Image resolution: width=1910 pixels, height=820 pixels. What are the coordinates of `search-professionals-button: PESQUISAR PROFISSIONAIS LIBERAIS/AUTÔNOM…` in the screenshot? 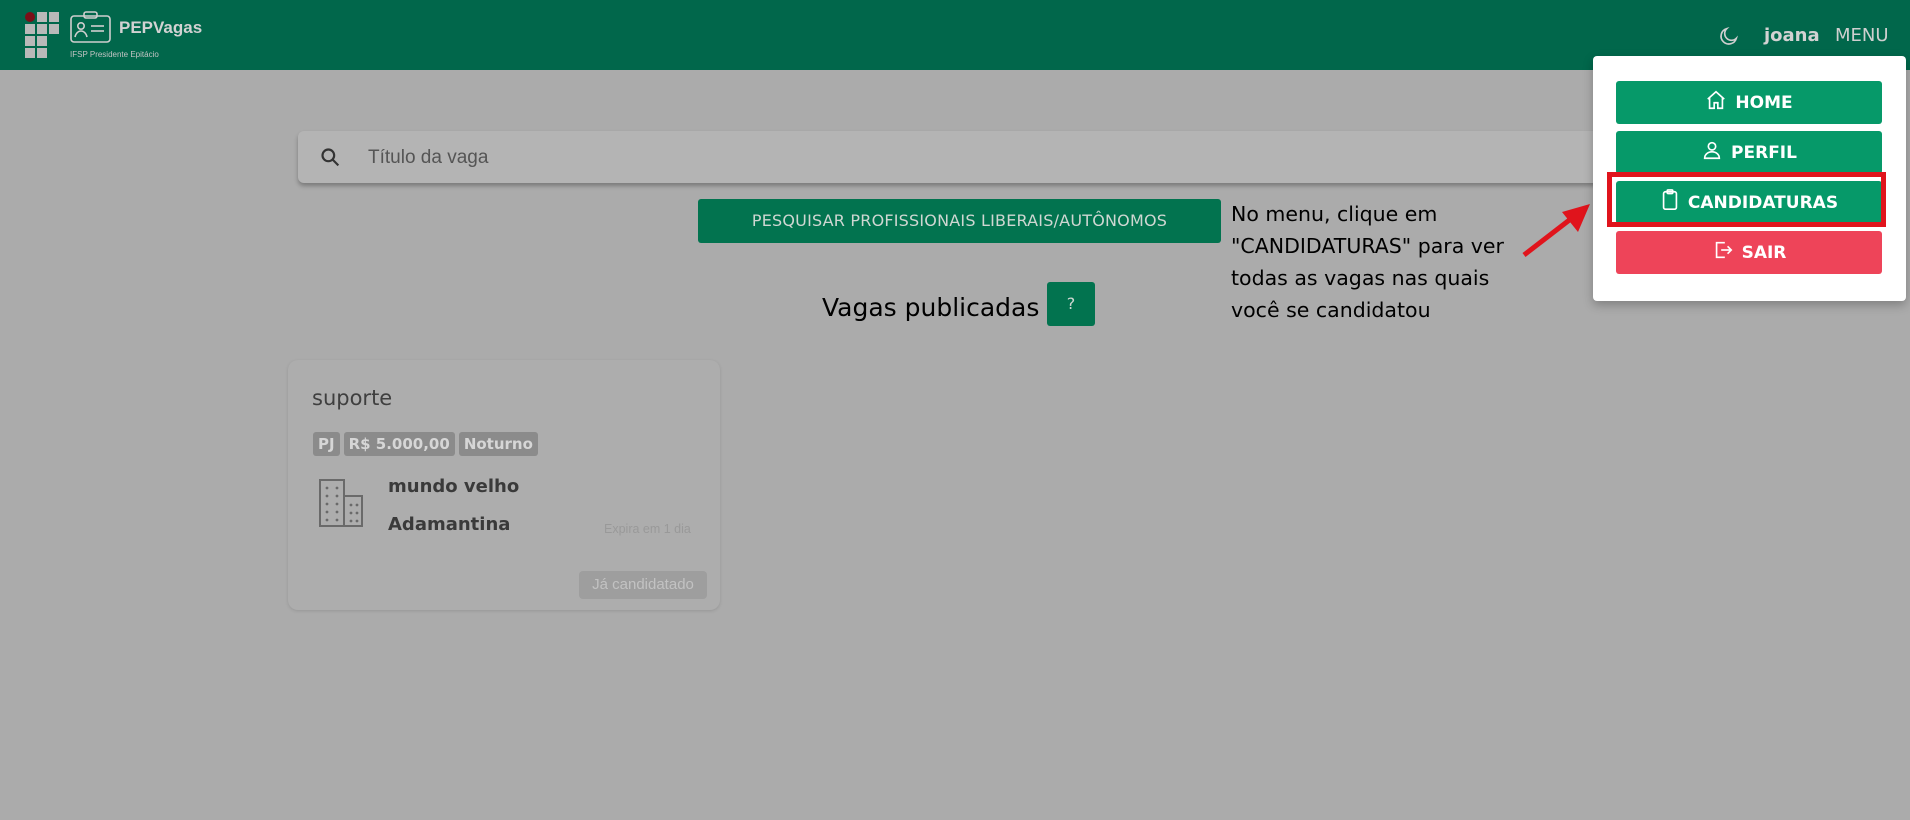 It's located at (959, 221).